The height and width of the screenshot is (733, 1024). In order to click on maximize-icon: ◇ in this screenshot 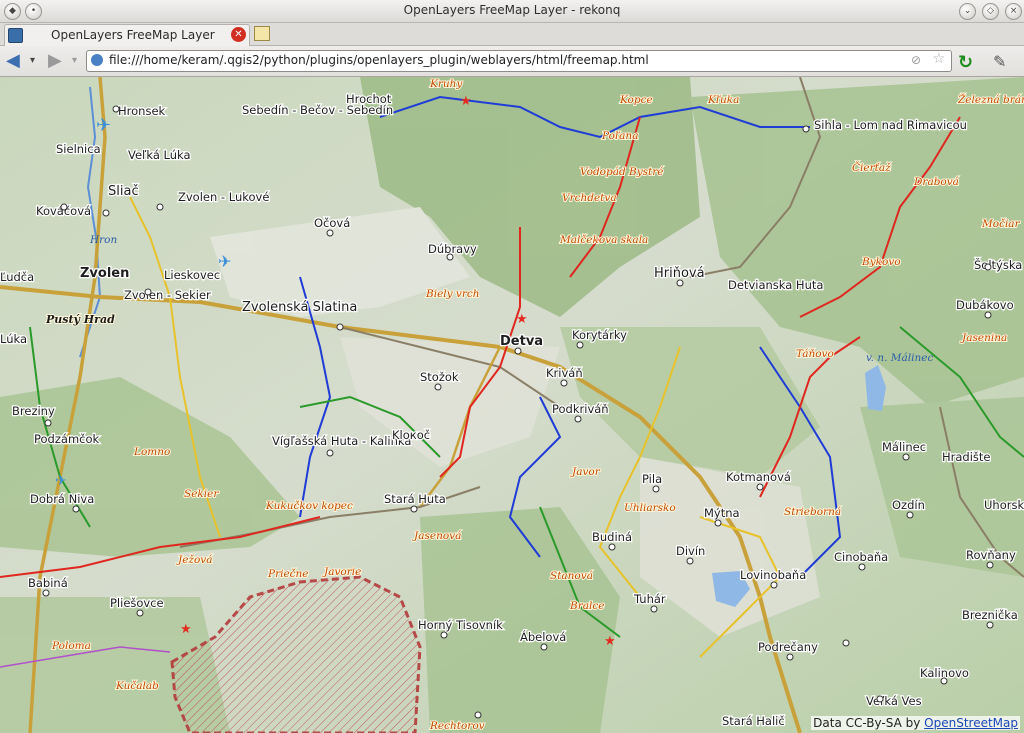, I will do `click(990, 11)`.